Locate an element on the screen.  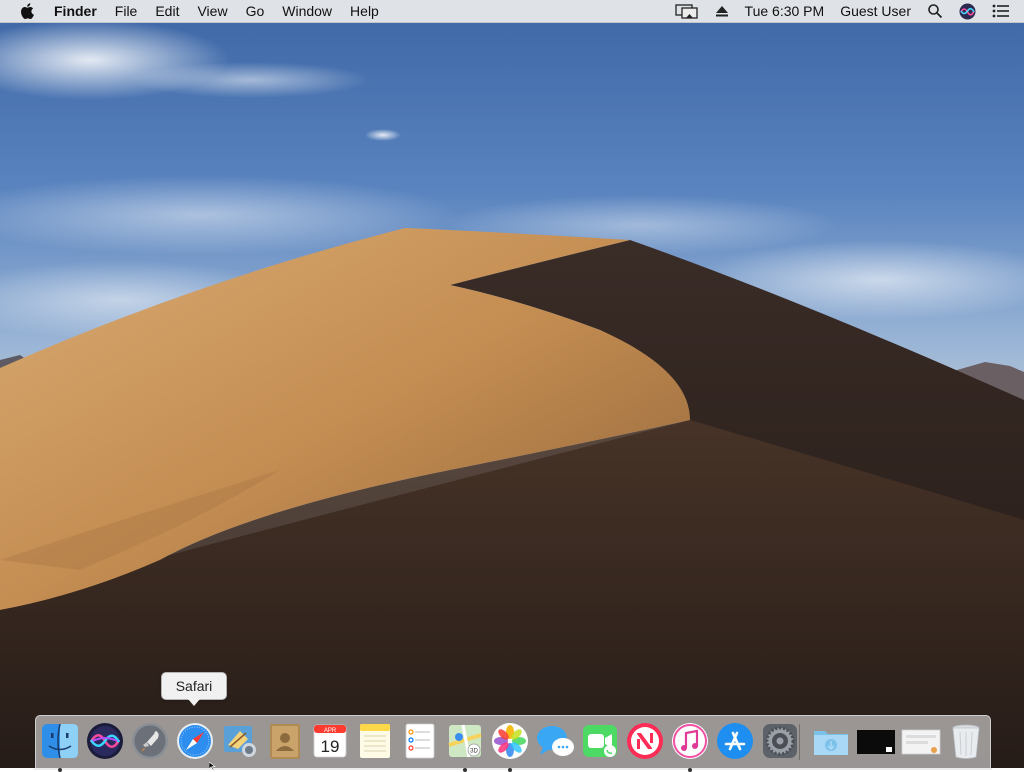
calendar-day-label: 19 is located at coordinates (330, 746).